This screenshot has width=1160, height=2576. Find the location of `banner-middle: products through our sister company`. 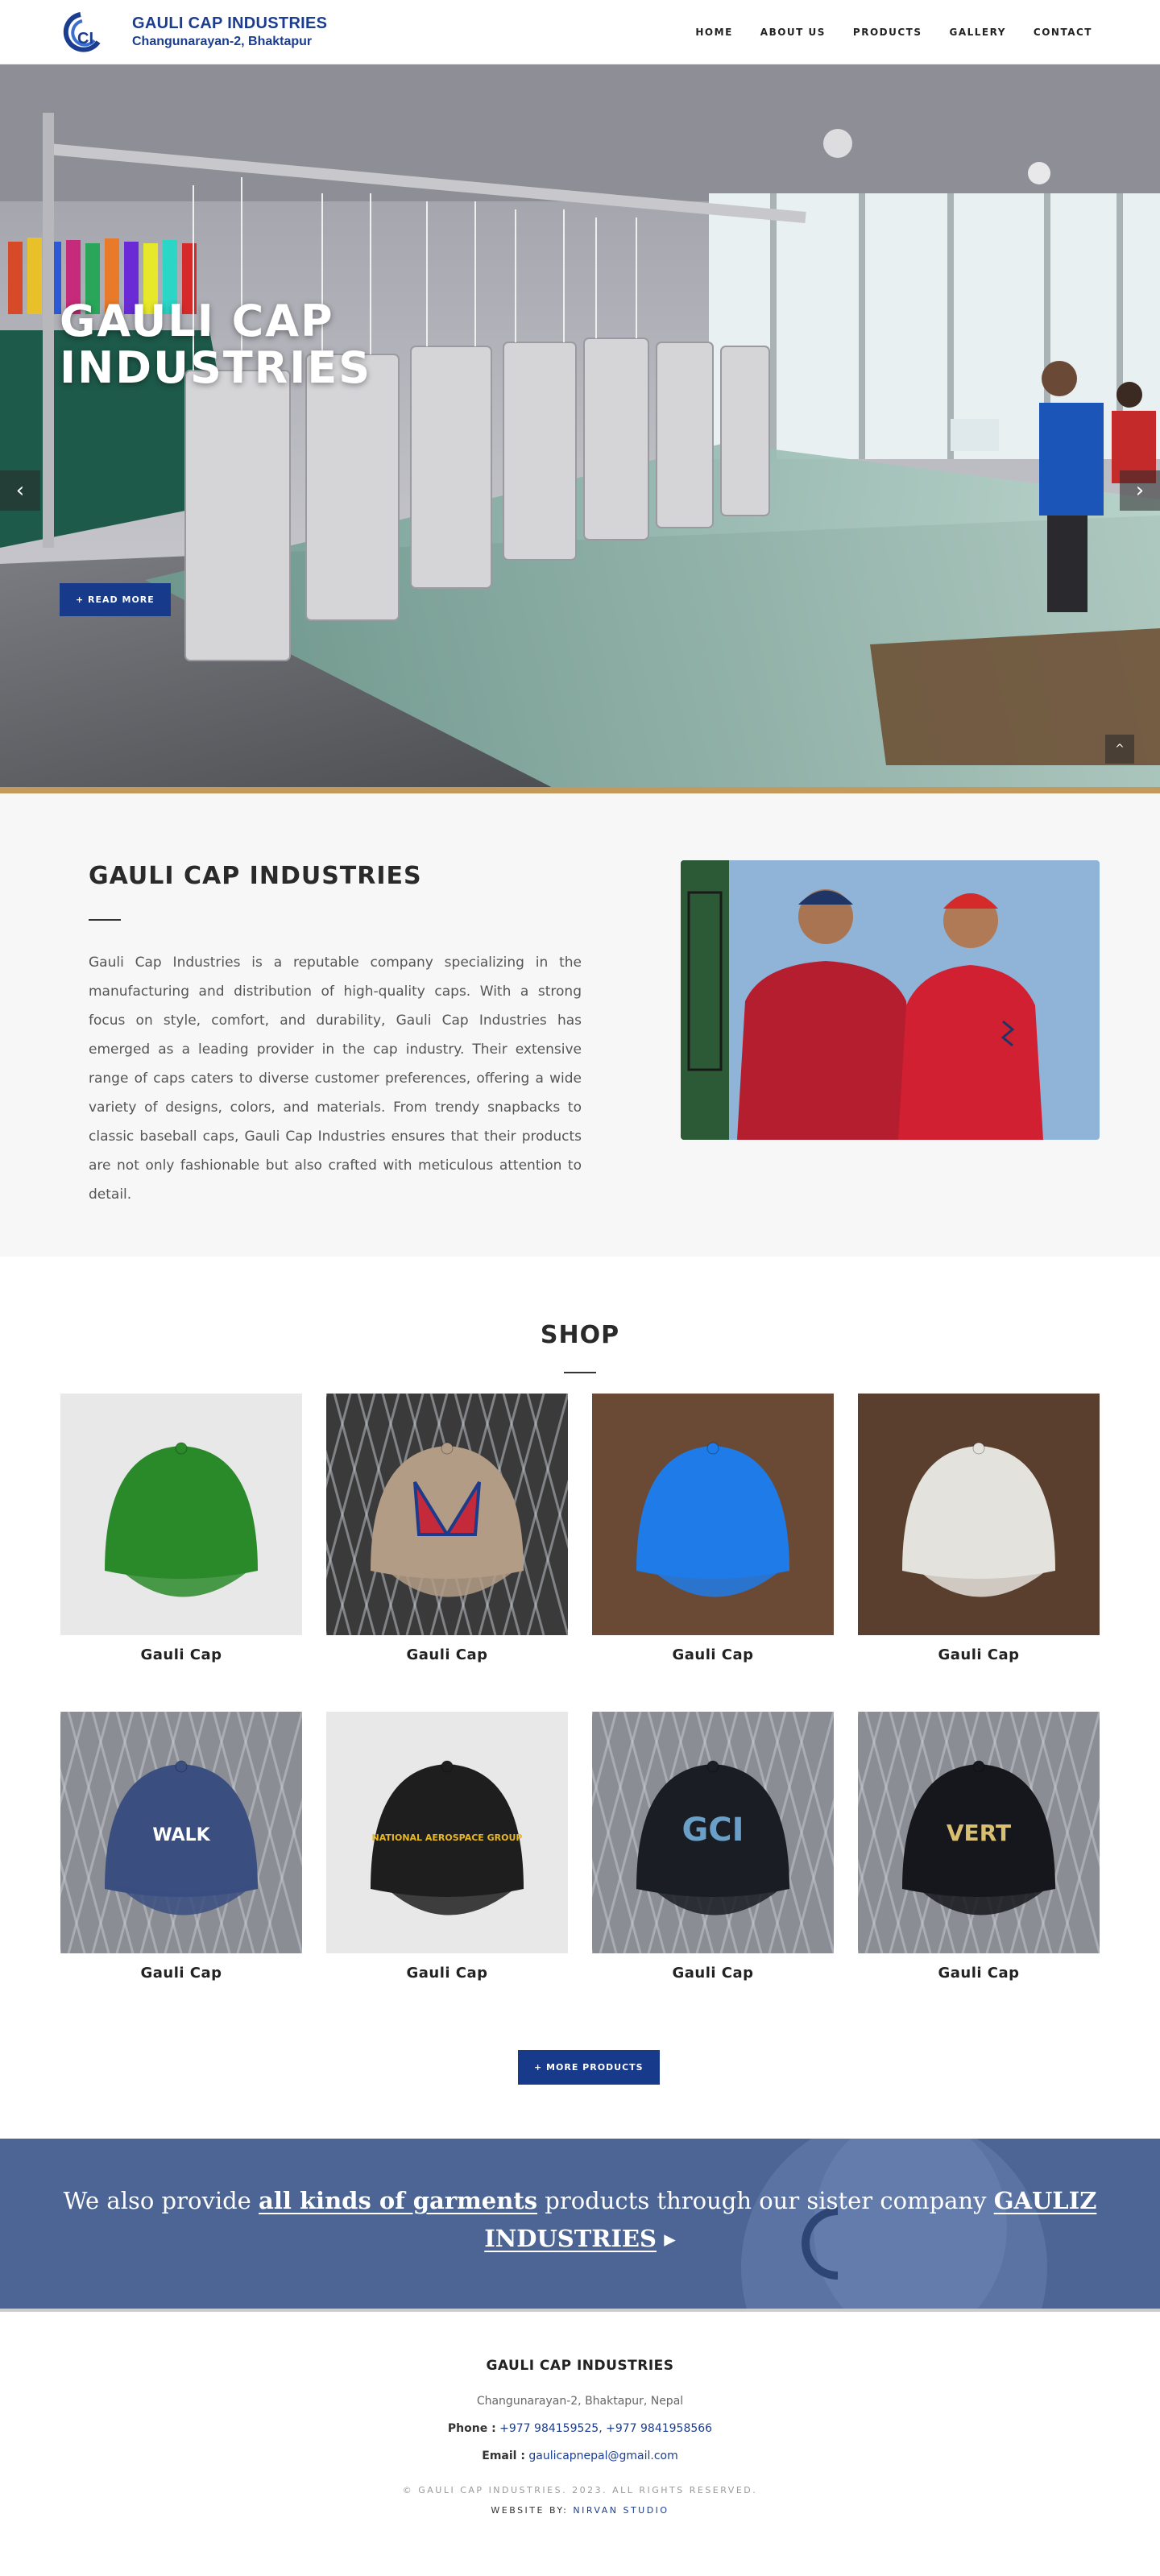

banner-middle: products through our sister company is located at coordinates (766, 2200).